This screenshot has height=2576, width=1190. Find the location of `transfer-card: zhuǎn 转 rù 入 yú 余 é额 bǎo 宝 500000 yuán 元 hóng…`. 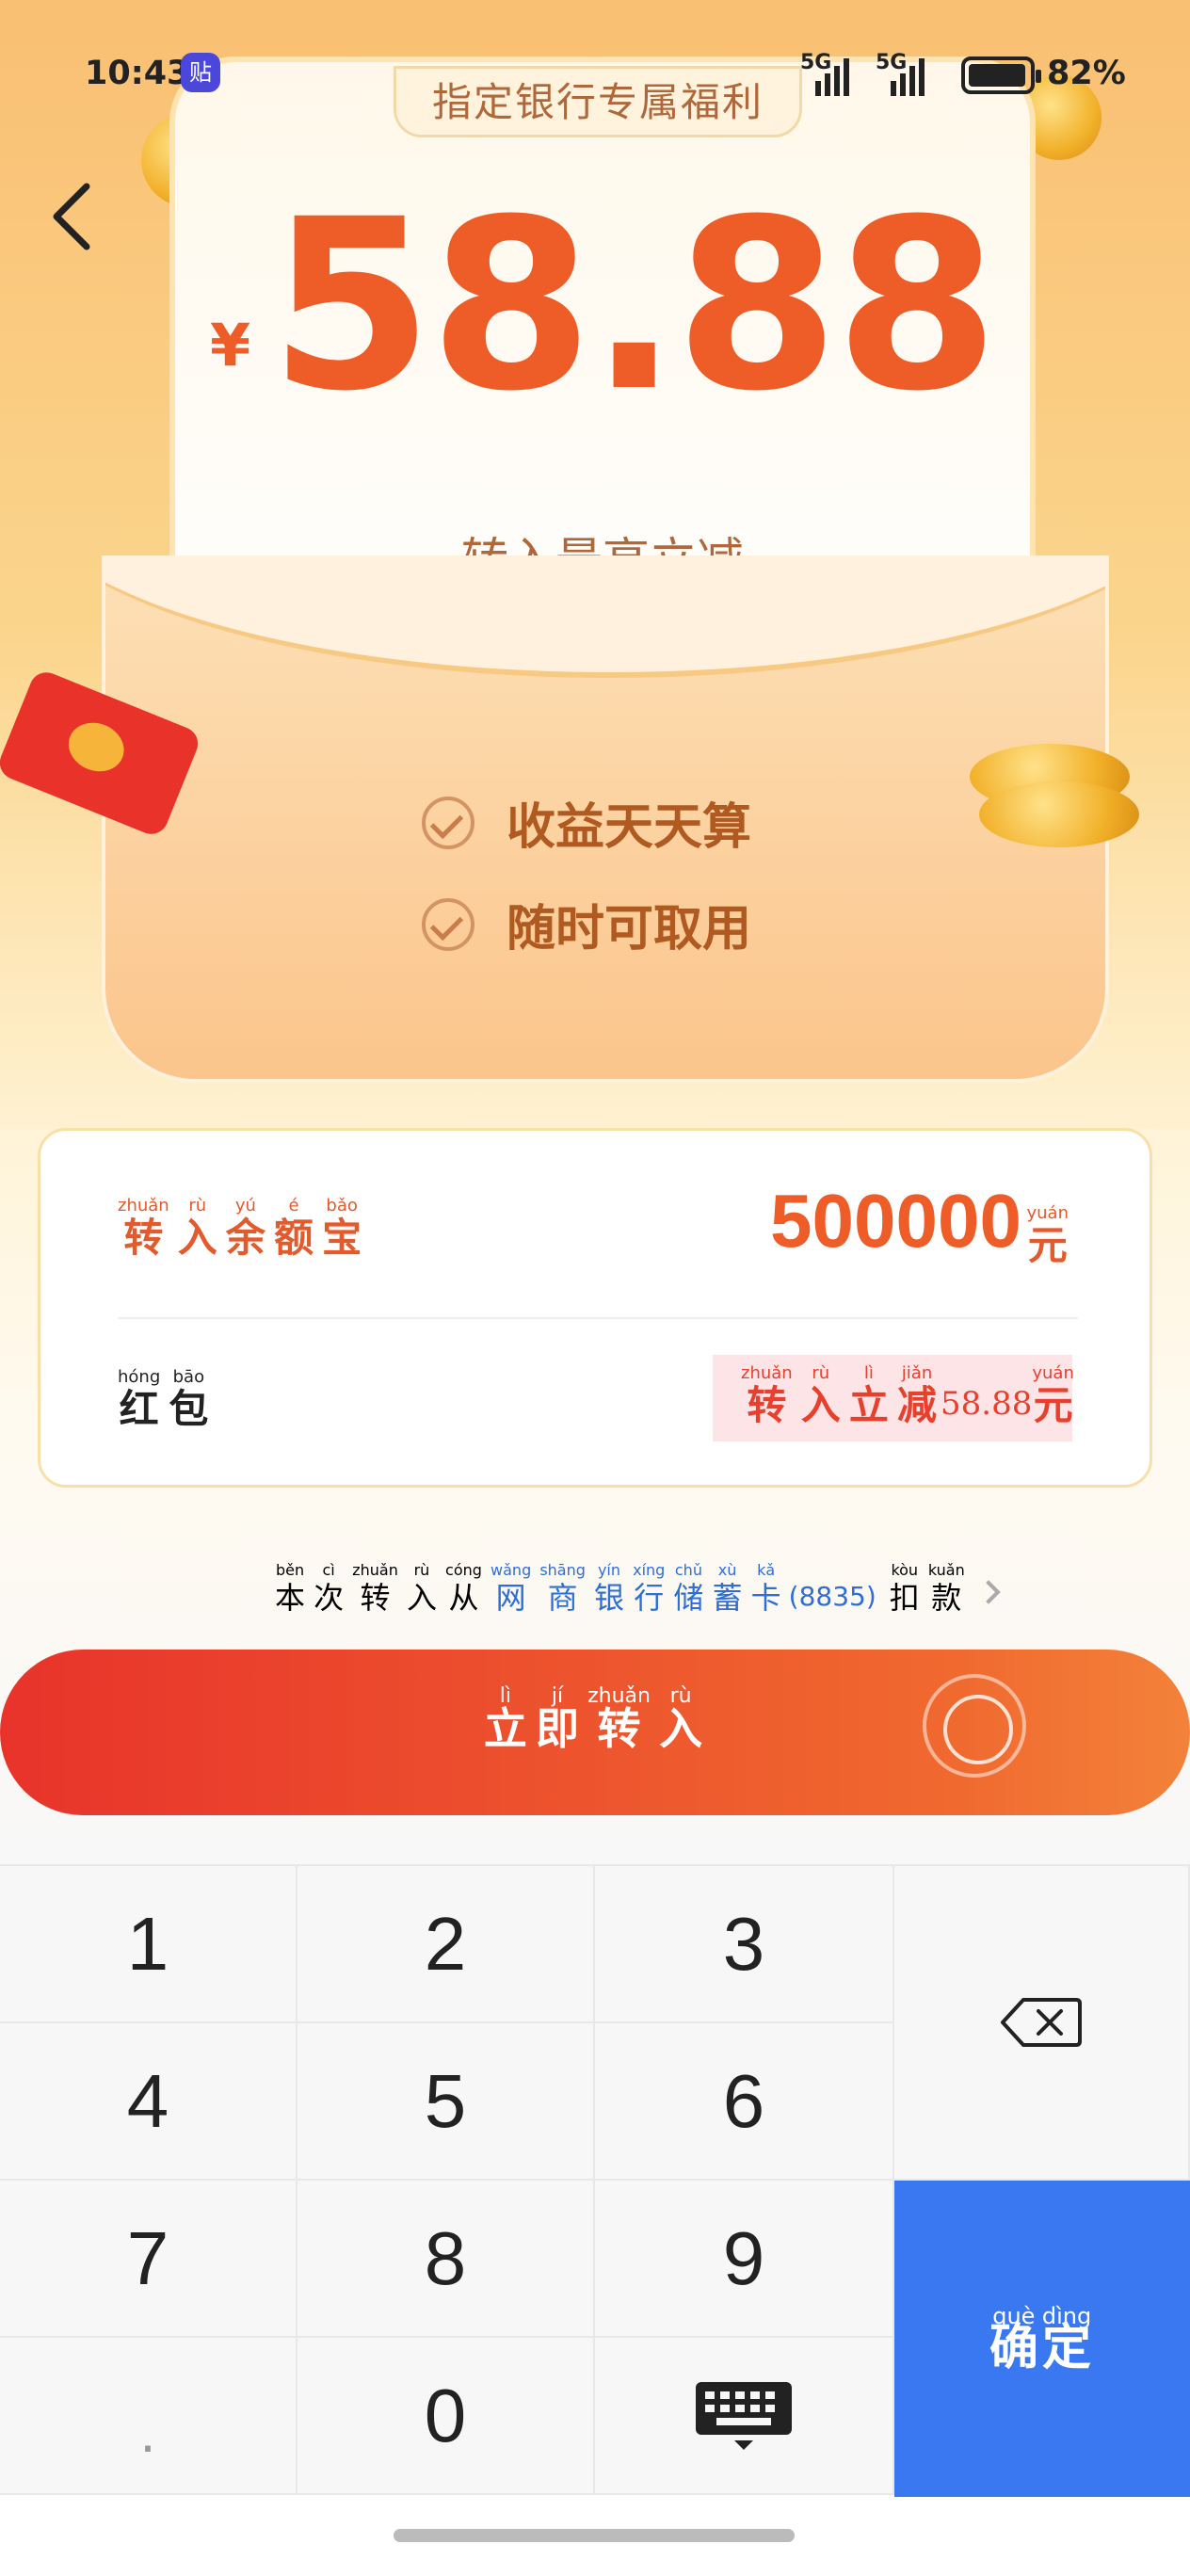

transfer-card: zhuǎn 转 rù 入 yú 余 é额 bǎo 宝 500000 yuán 元 hóng… is located at coordinates (595, 1308).